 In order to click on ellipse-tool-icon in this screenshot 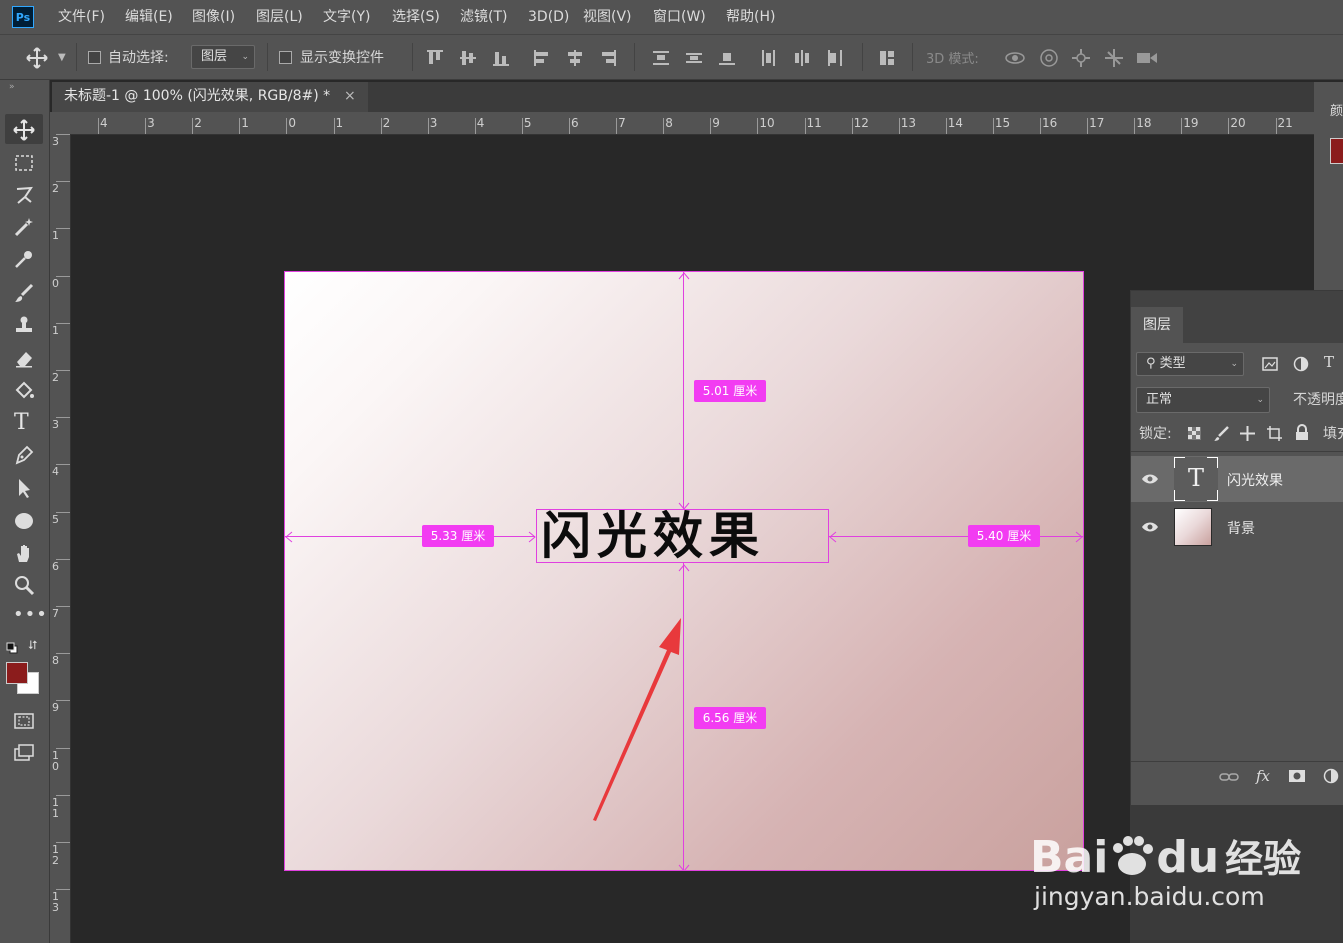, I will do `click(24, 521)`.